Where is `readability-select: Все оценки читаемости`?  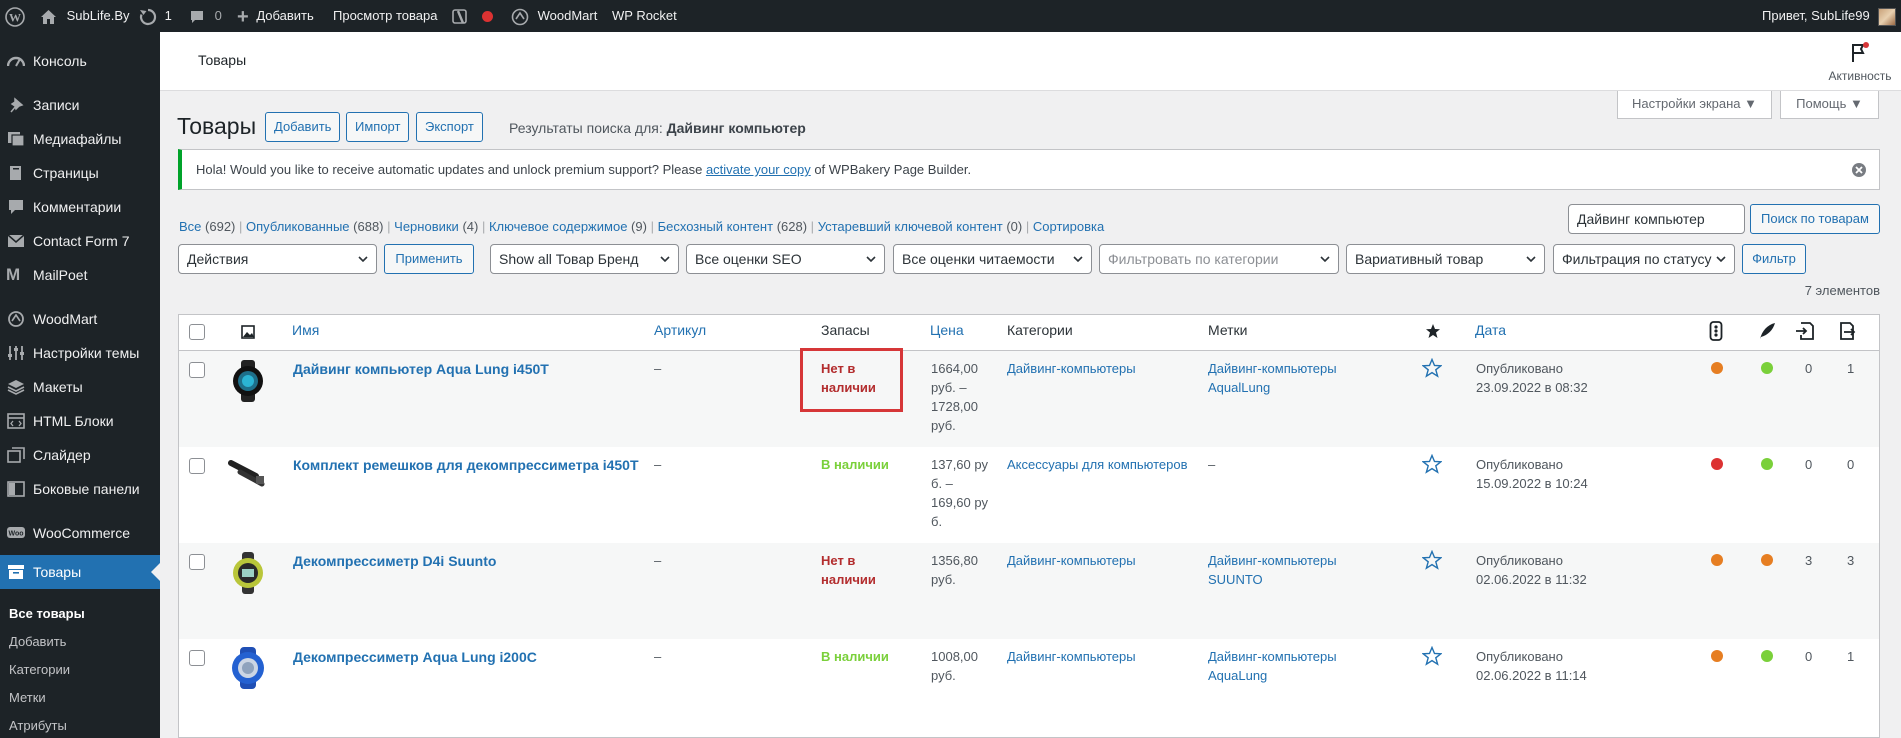 readability-select: Все оценки читаемости is located at coordinates (992, 259).